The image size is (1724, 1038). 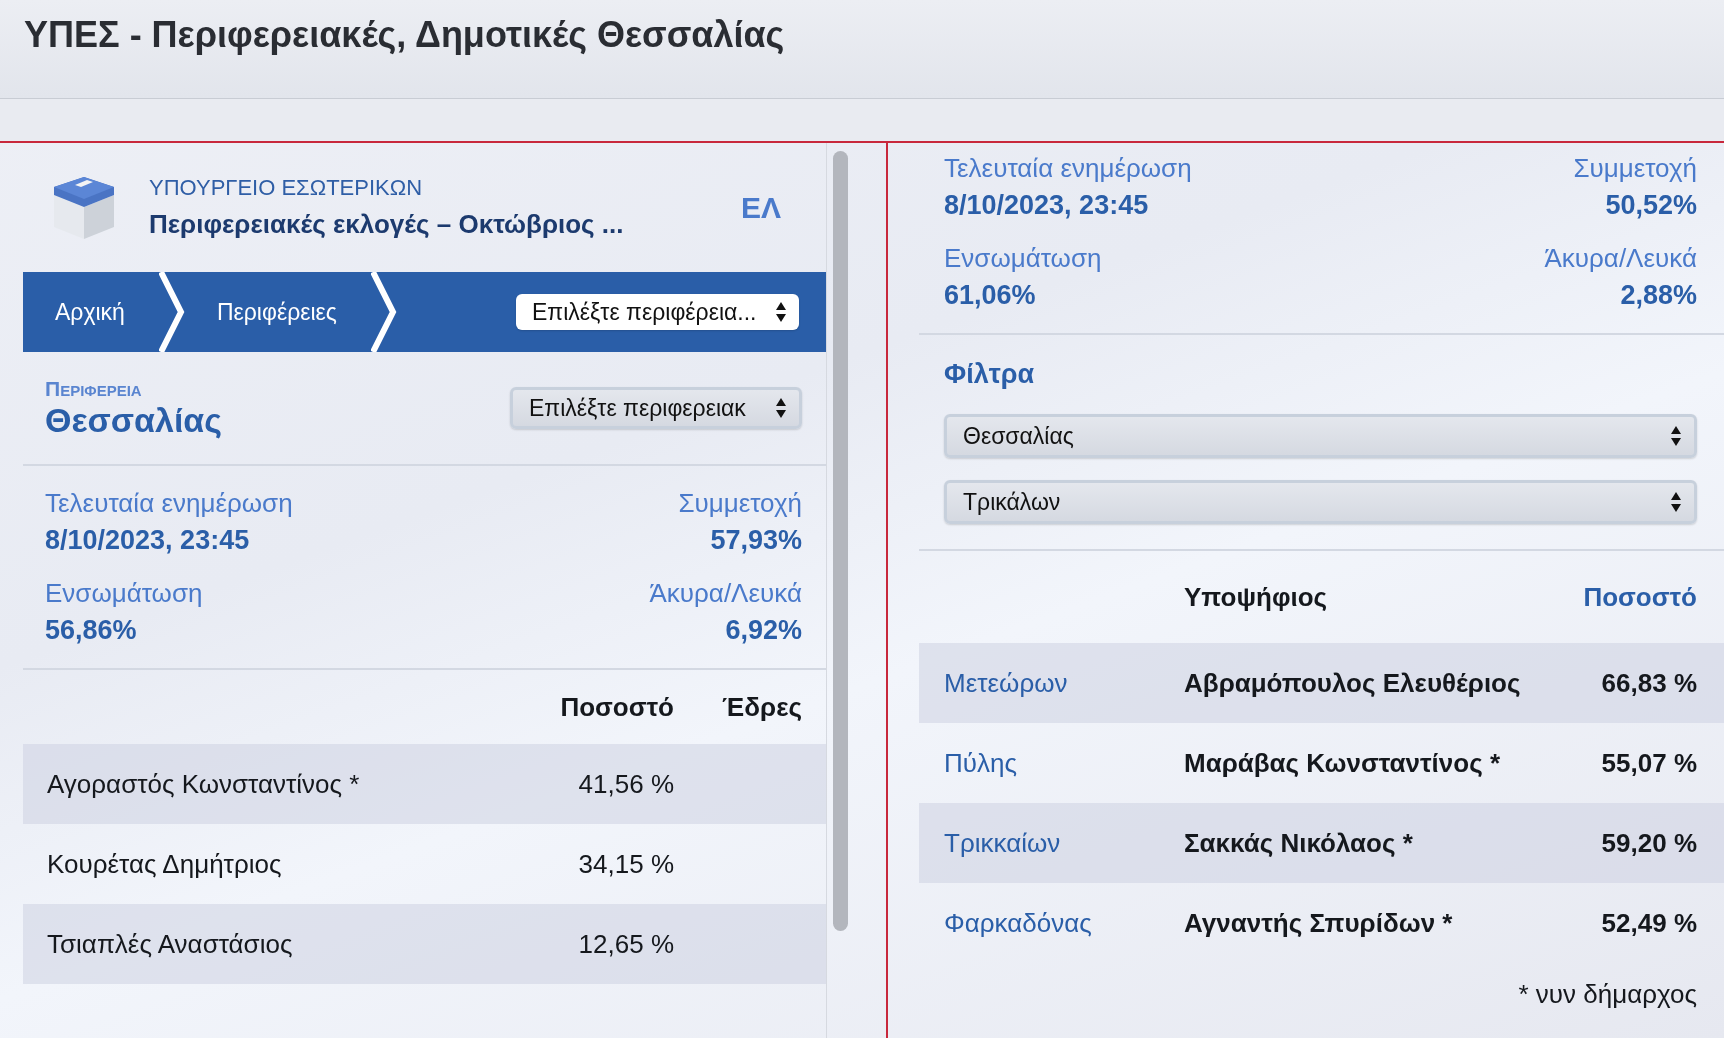 I want to click on stat-value: 6,92%, so click(x=763, y=630).